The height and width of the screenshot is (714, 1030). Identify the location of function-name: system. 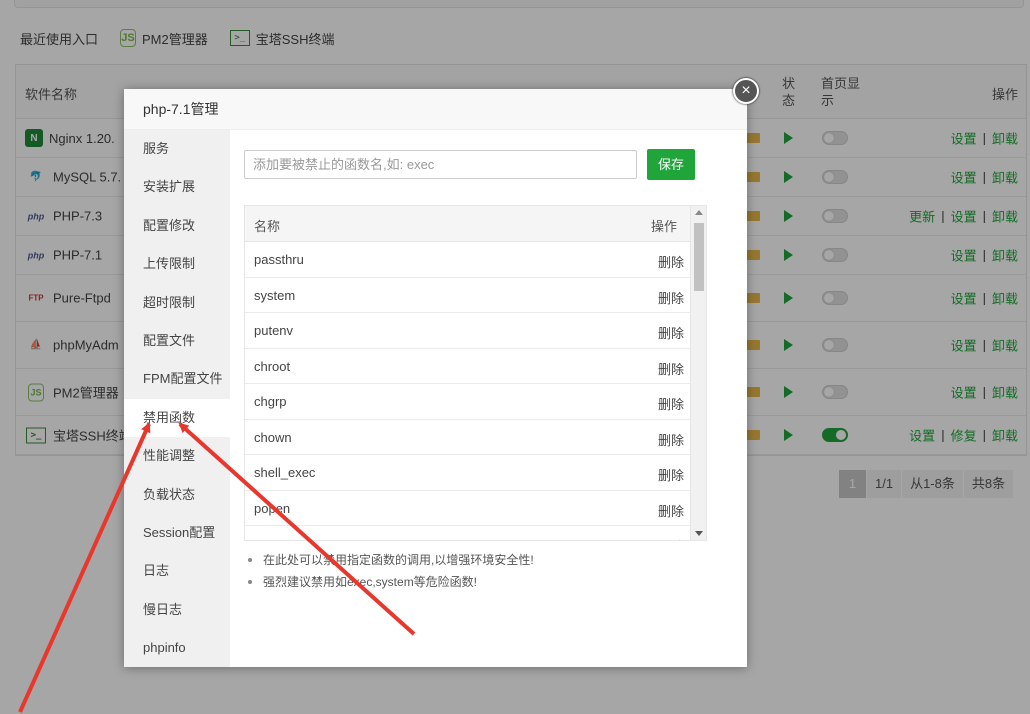
(275, 295).